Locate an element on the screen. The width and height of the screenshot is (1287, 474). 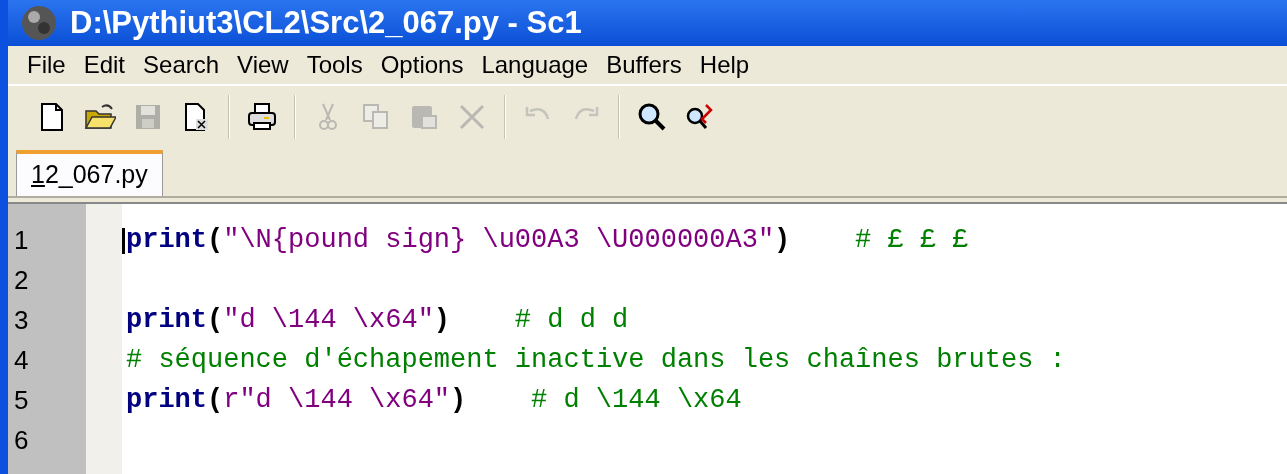
comment: # d d d is located at coordinates (571, 320).